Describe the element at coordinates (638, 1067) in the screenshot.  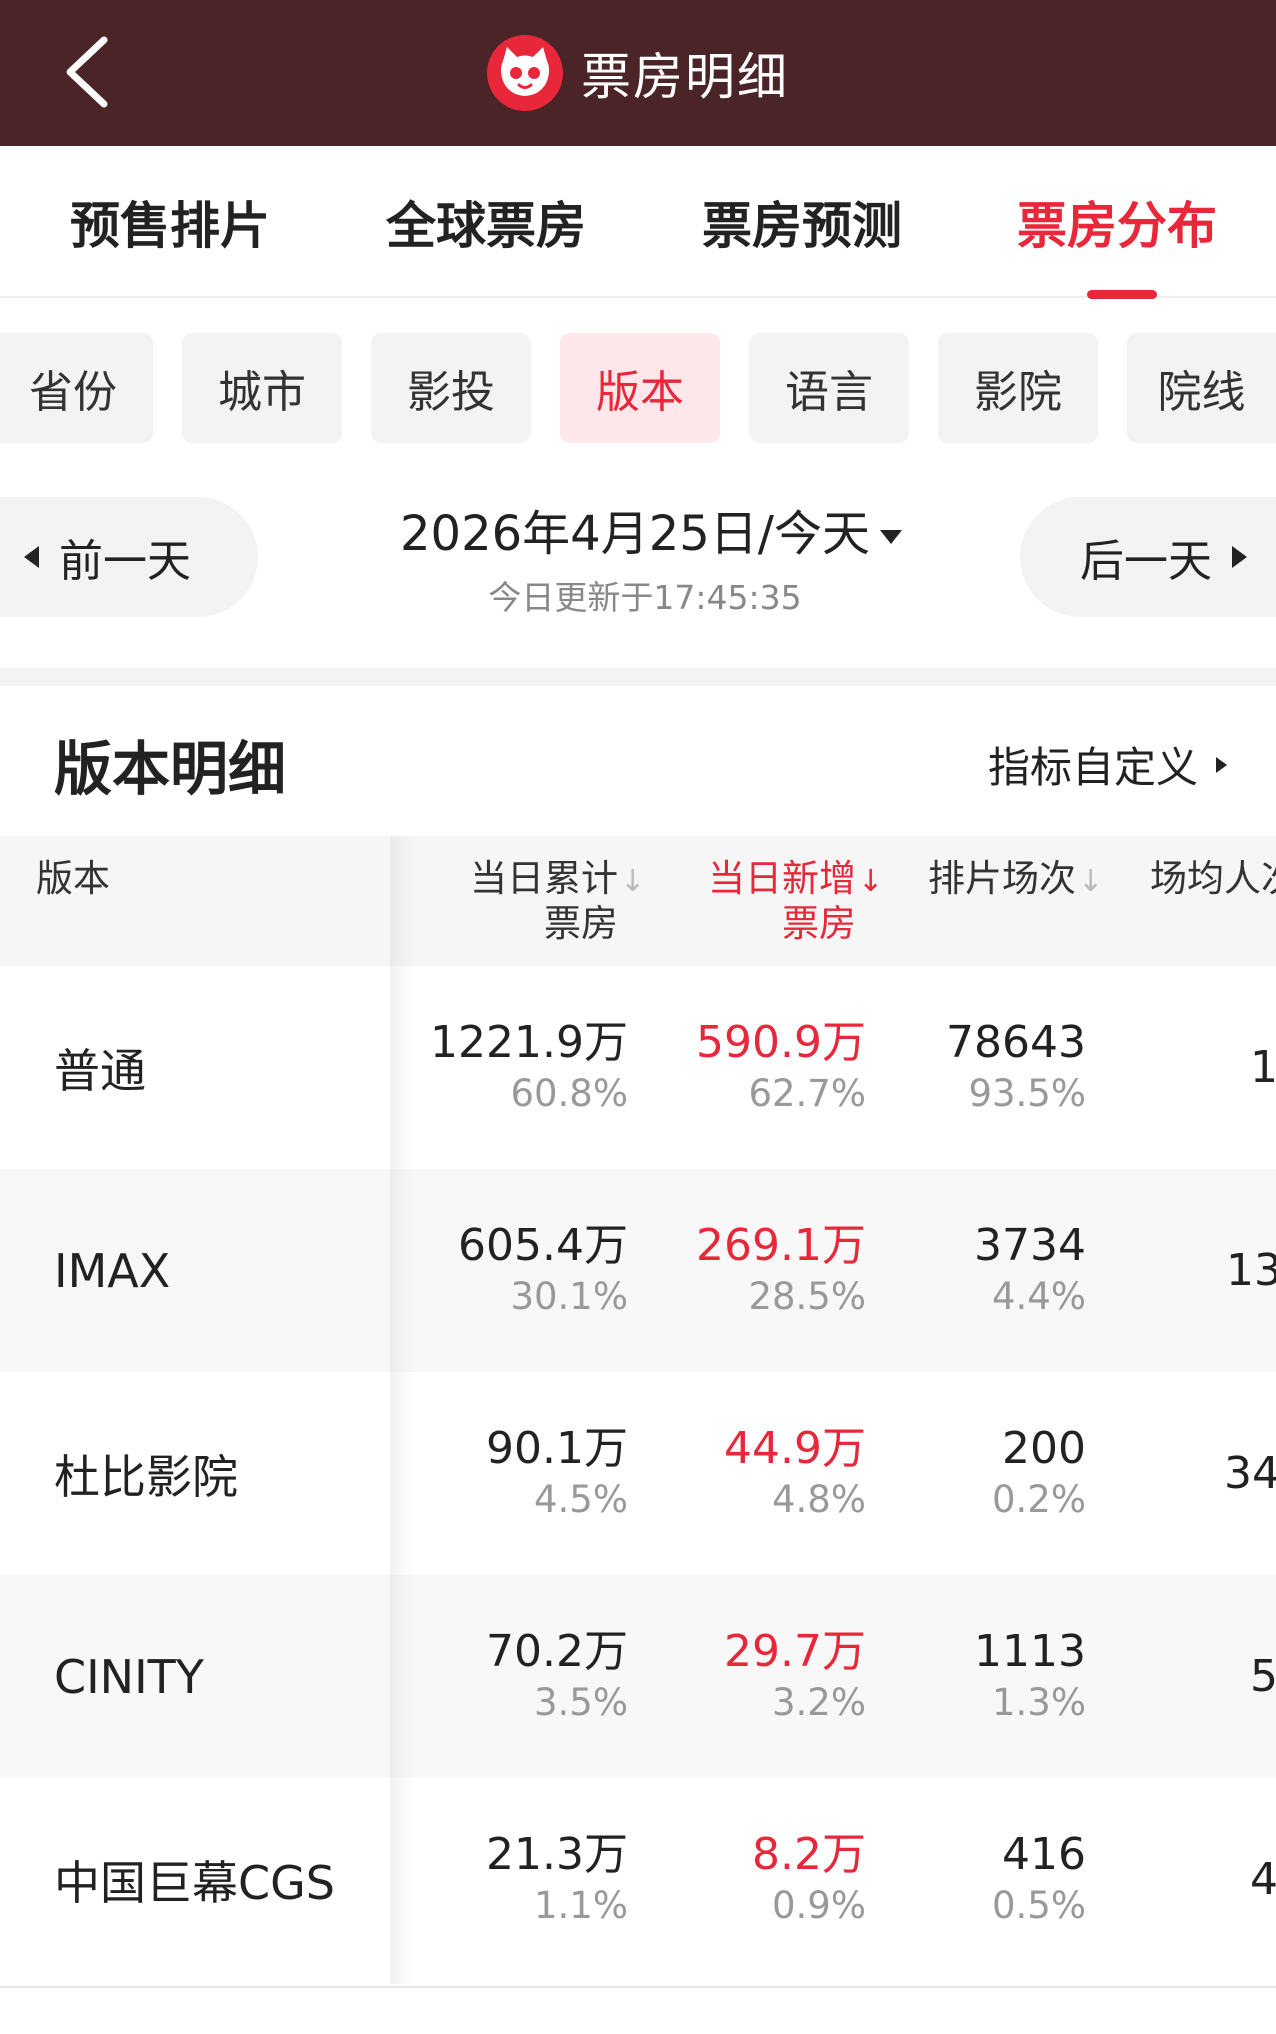
I see `table-row: 普通 1221.9万 60.8% 590.9万 62.7% 78643 93.5% 1` at that location.